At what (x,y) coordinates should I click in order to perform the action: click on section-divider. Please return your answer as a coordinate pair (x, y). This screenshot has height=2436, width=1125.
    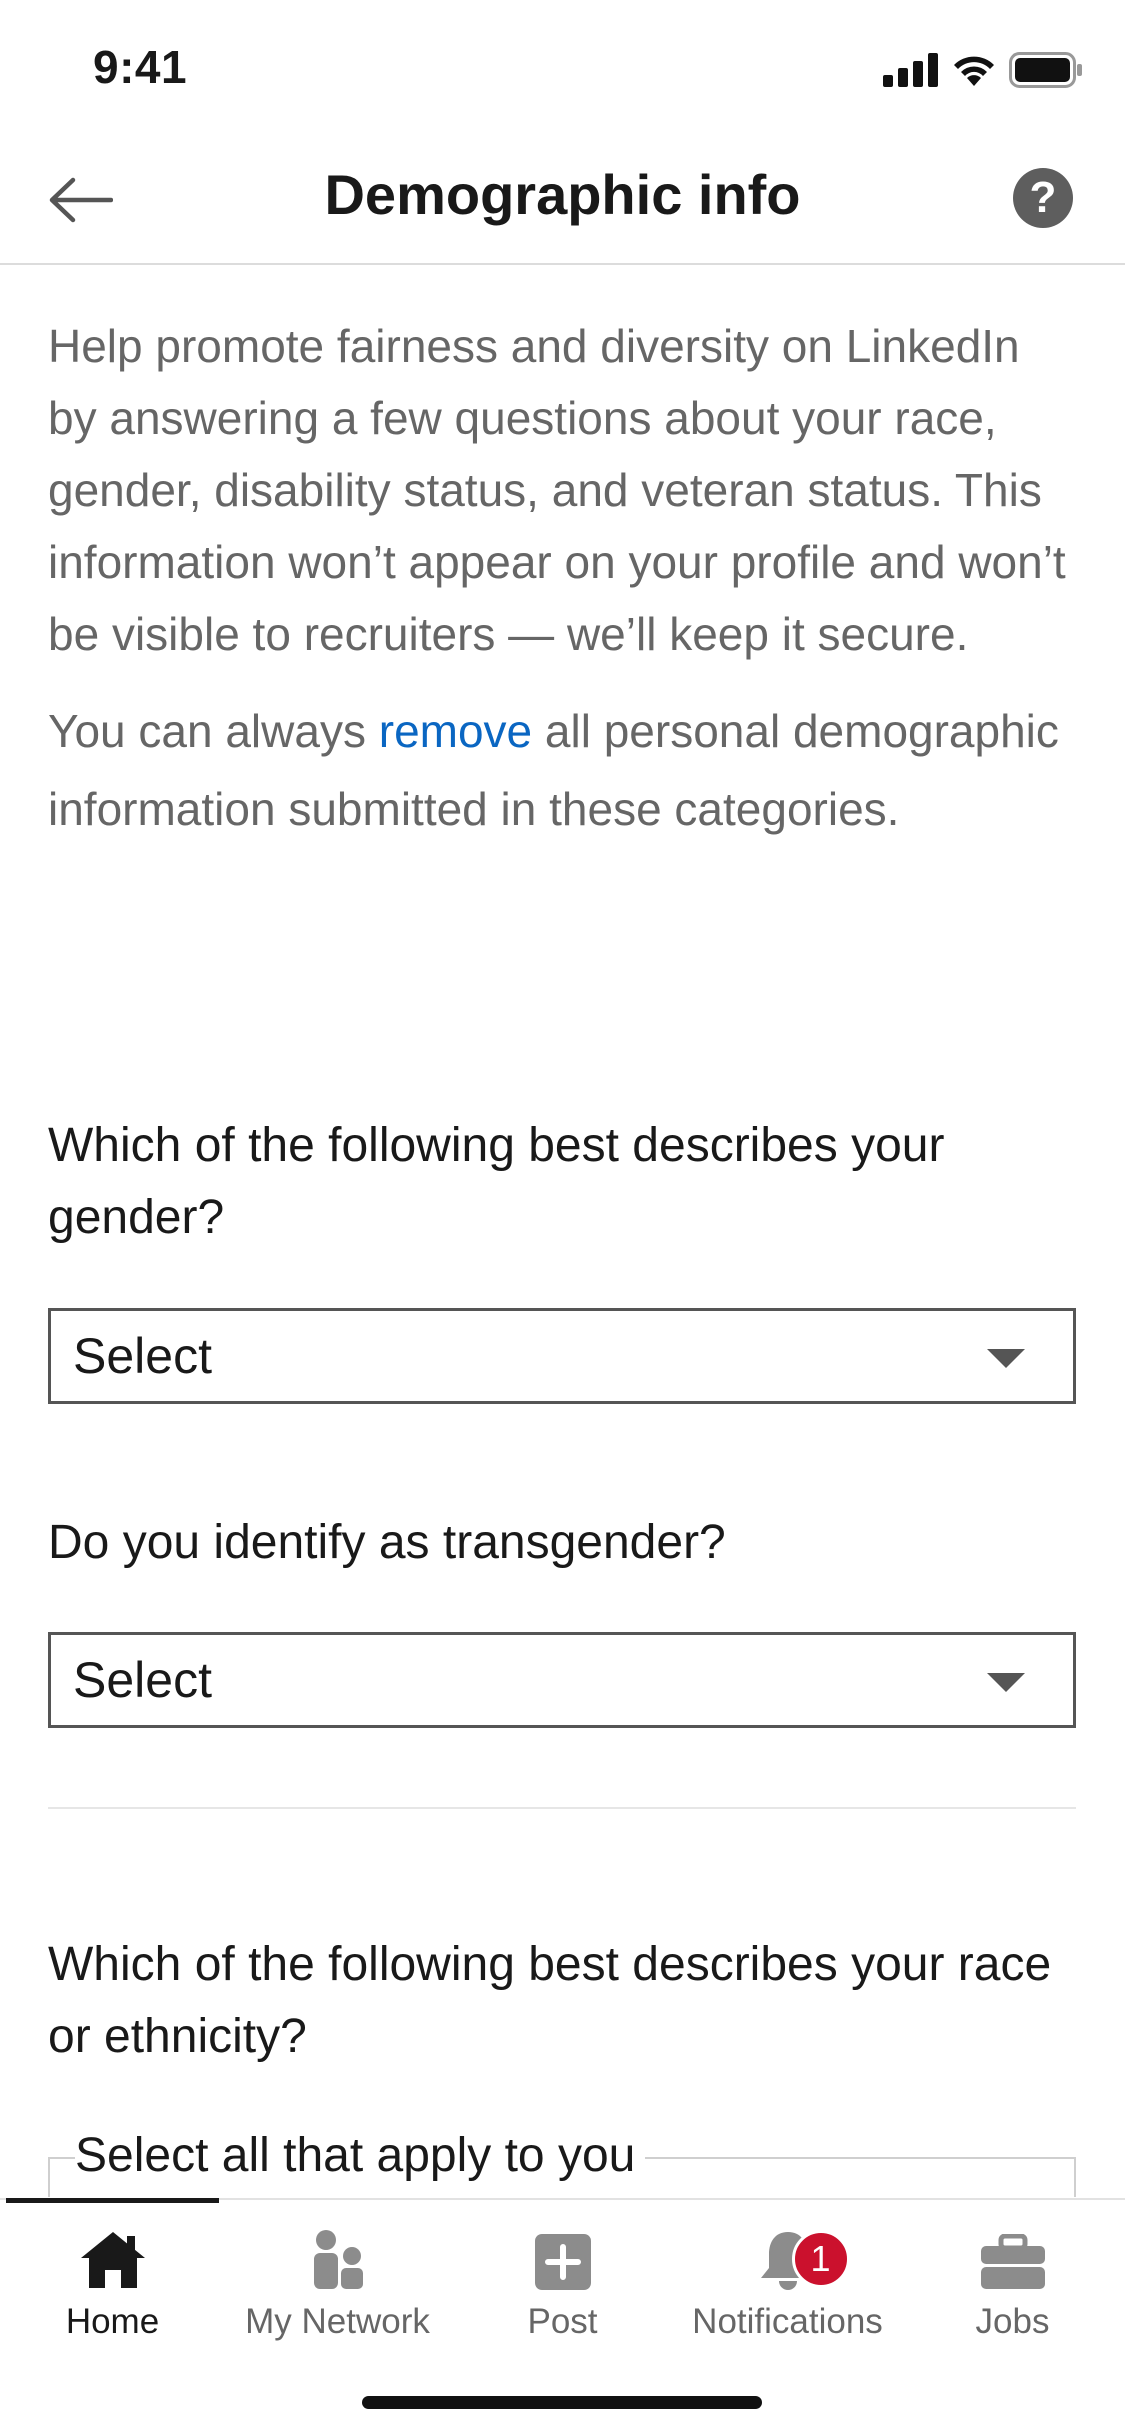
    Looking at the image, I should click on (562, 1808).